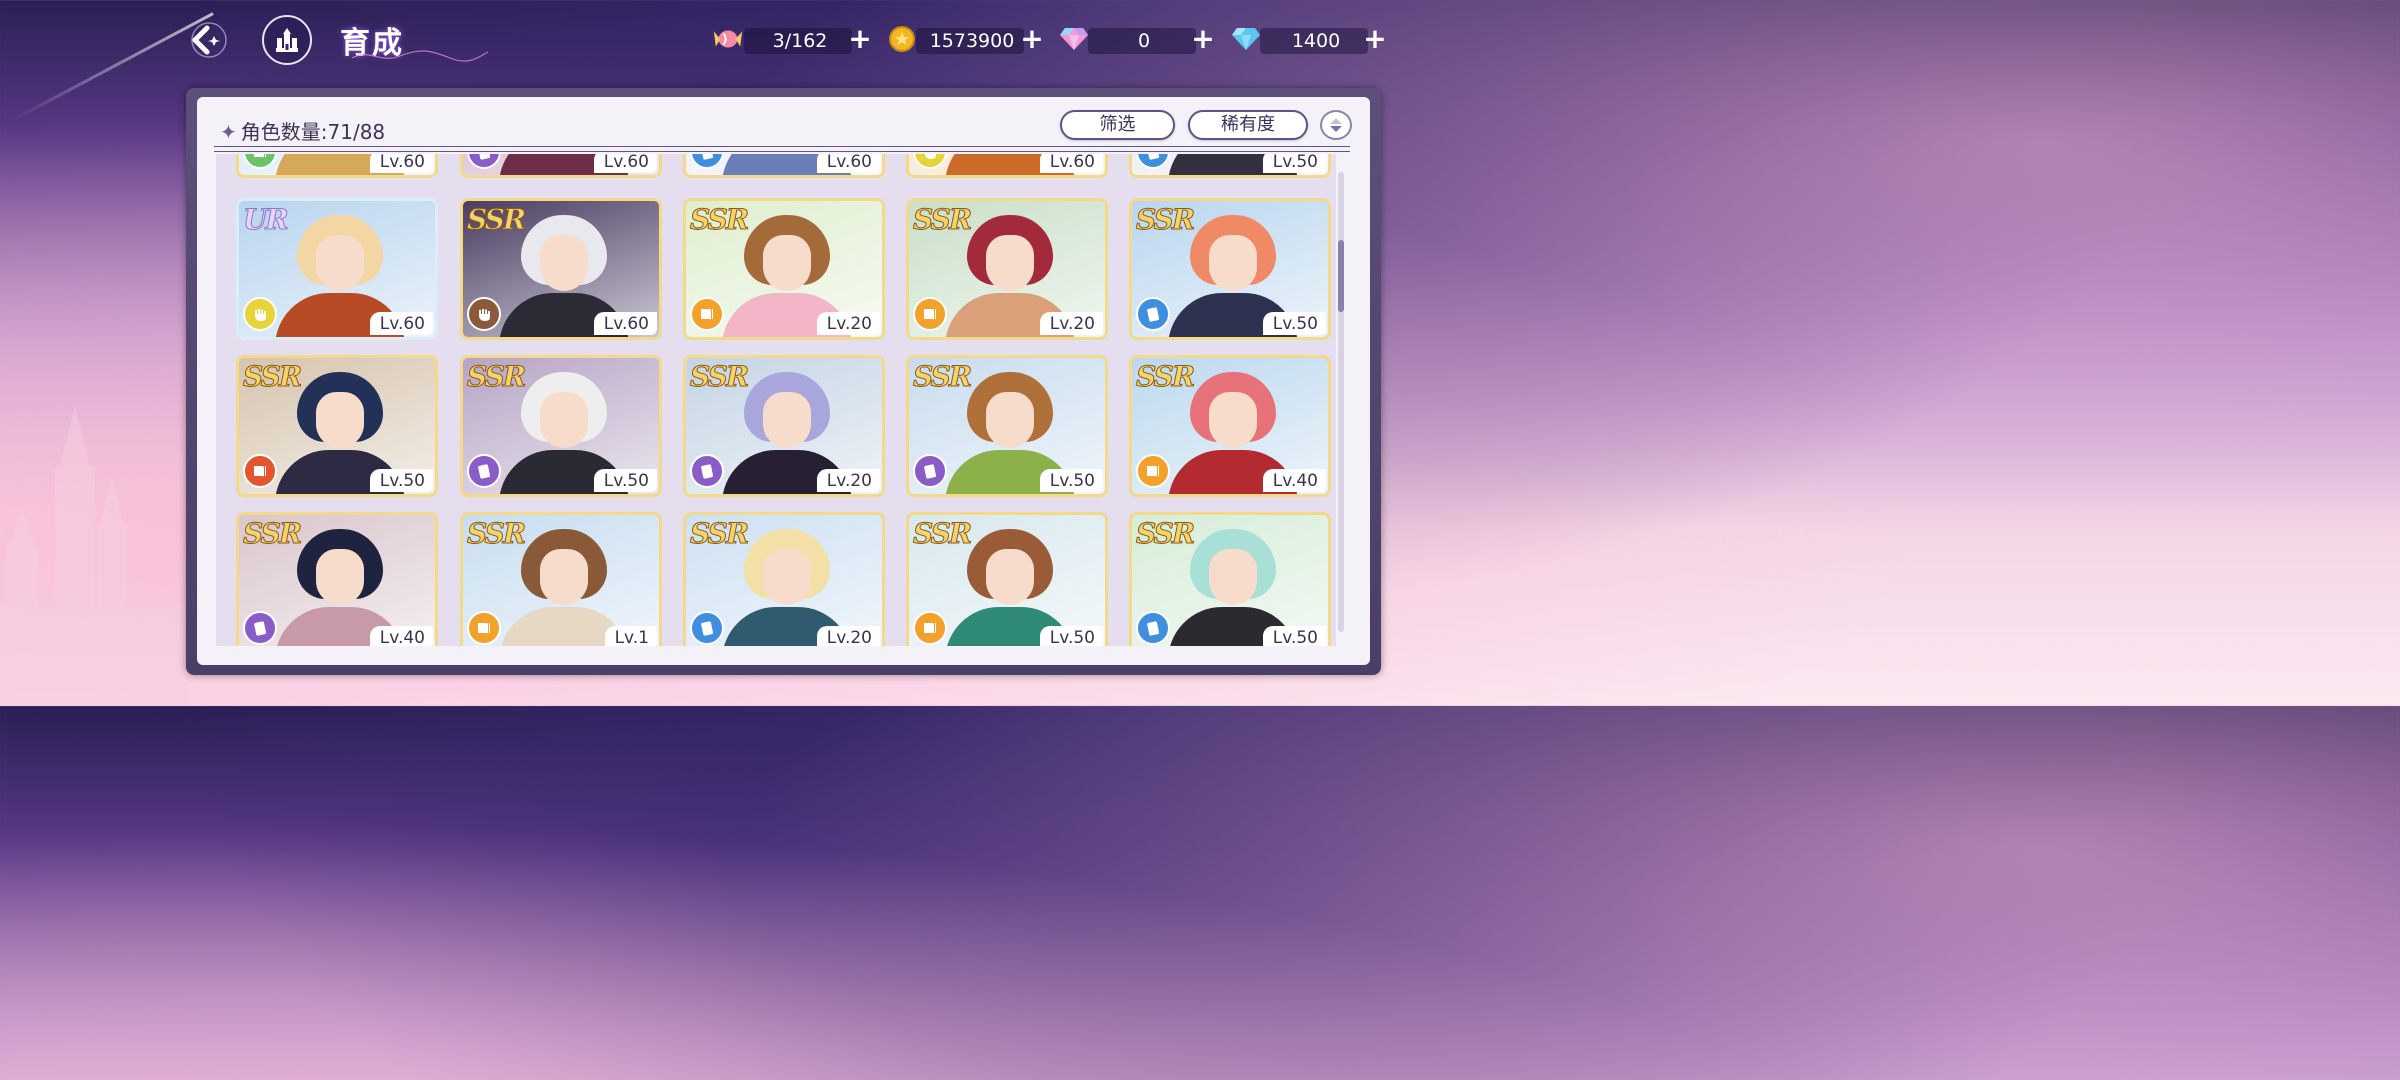  Describe the element at coordinates (1032, 39) in the screenshot. I see `gold-add-button: +` at that location.